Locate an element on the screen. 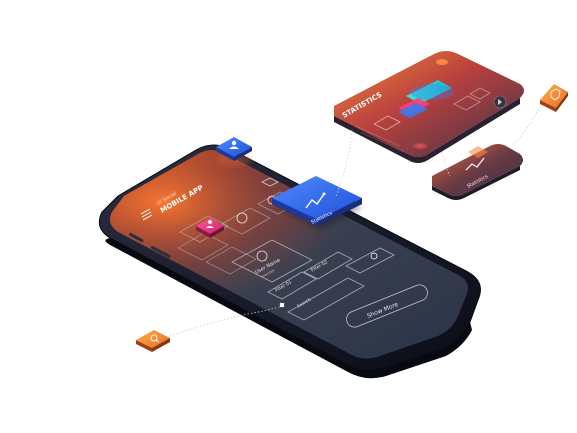  floating-user-icon-top is located at coordinates (234, 151).